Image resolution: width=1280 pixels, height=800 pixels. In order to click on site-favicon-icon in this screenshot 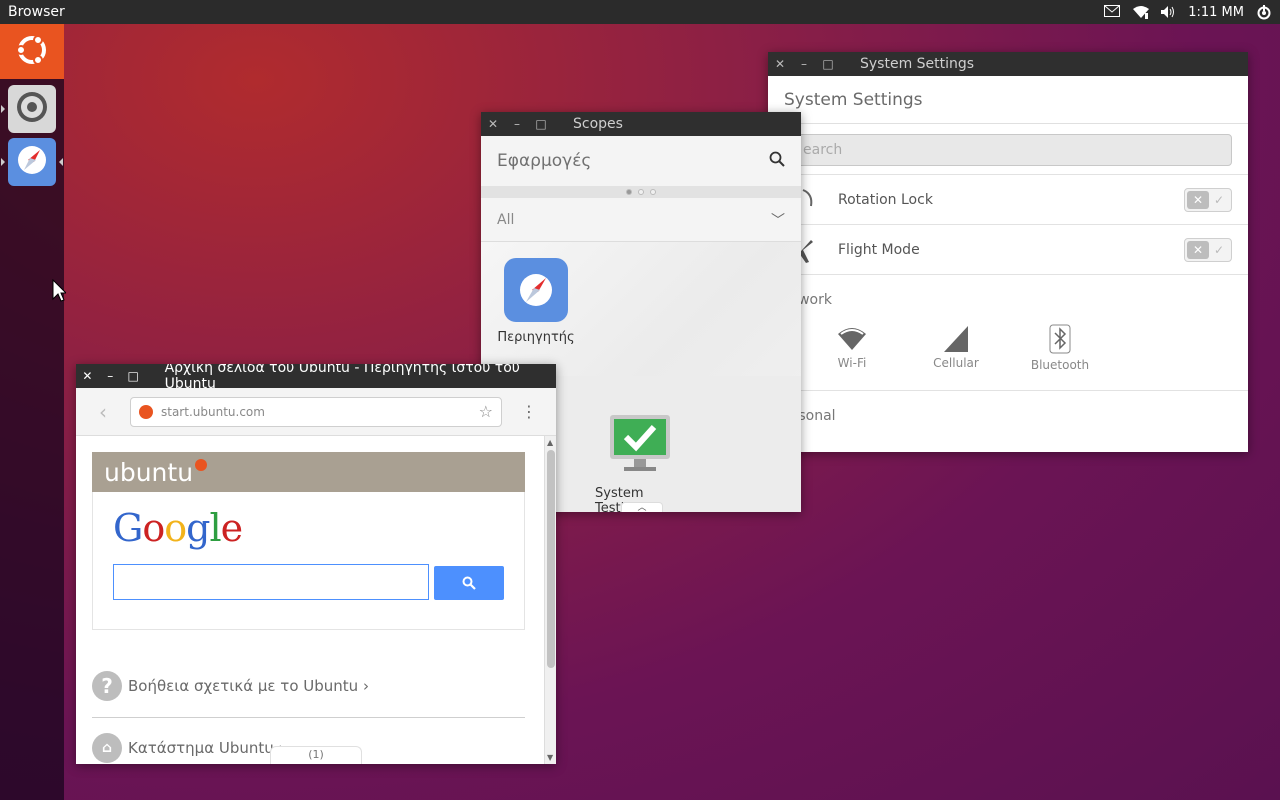, I will do `click(146, 411)`.